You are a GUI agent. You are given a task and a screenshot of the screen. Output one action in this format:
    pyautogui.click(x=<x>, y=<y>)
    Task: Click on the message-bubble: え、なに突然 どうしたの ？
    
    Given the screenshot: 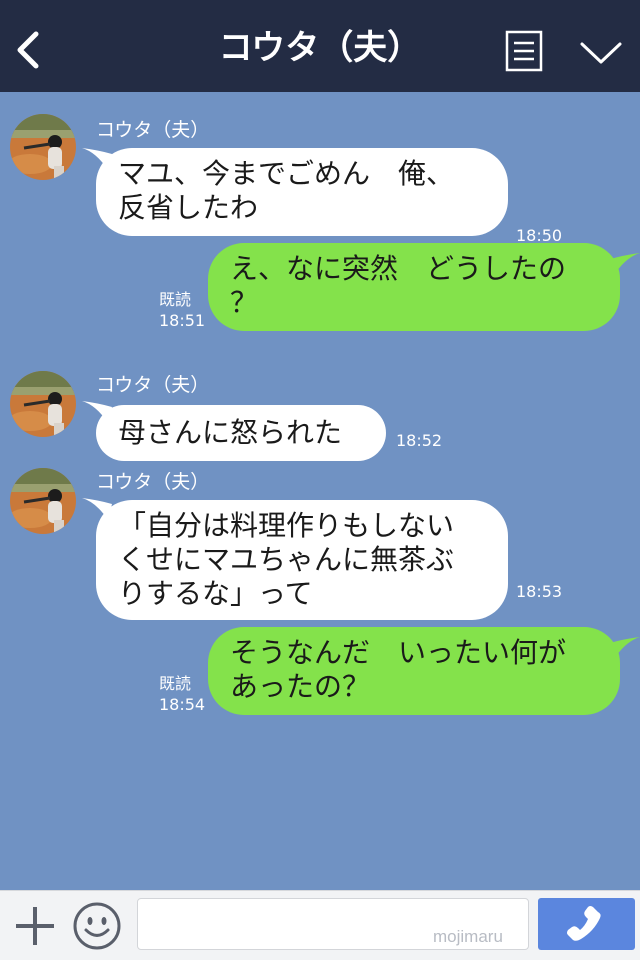 What is the action you would take?
    pyautogui.click(x=414, y=287)
    